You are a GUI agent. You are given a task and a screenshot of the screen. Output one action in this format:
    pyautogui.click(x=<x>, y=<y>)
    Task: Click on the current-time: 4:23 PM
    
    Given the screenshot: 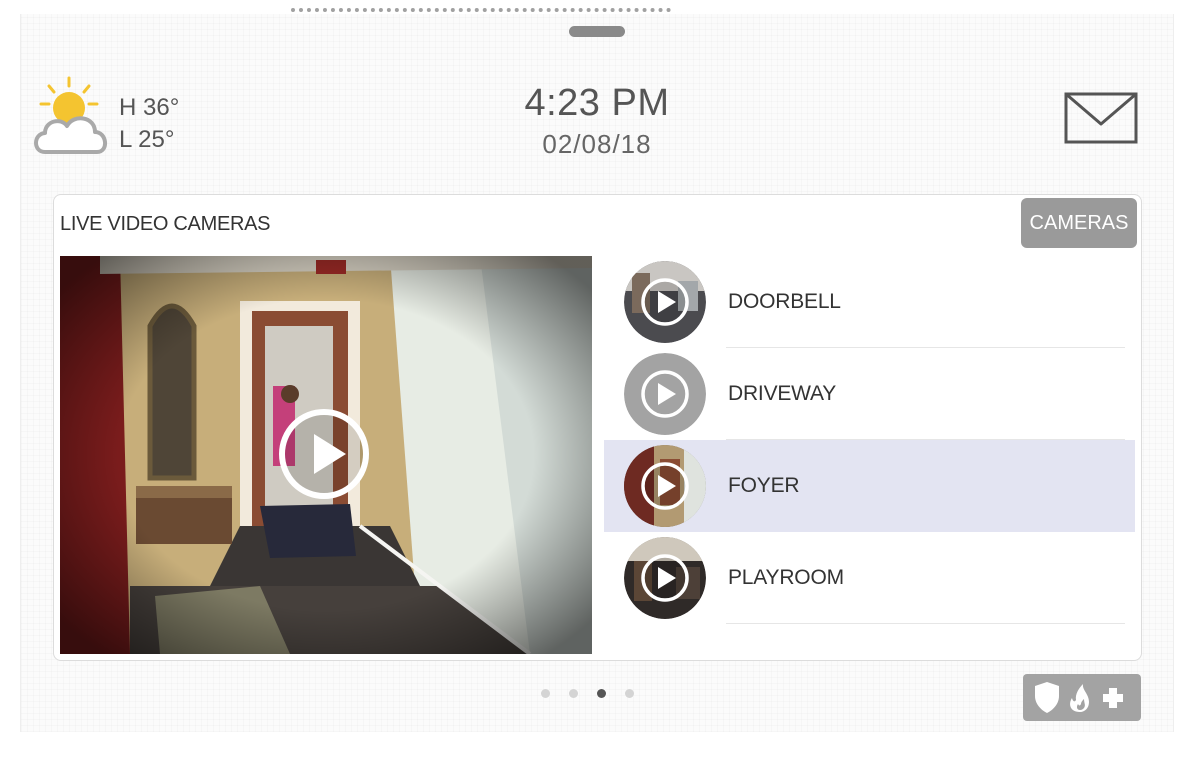 What is the action you would take?
    pyautogui.click(x=597, y=103)
    